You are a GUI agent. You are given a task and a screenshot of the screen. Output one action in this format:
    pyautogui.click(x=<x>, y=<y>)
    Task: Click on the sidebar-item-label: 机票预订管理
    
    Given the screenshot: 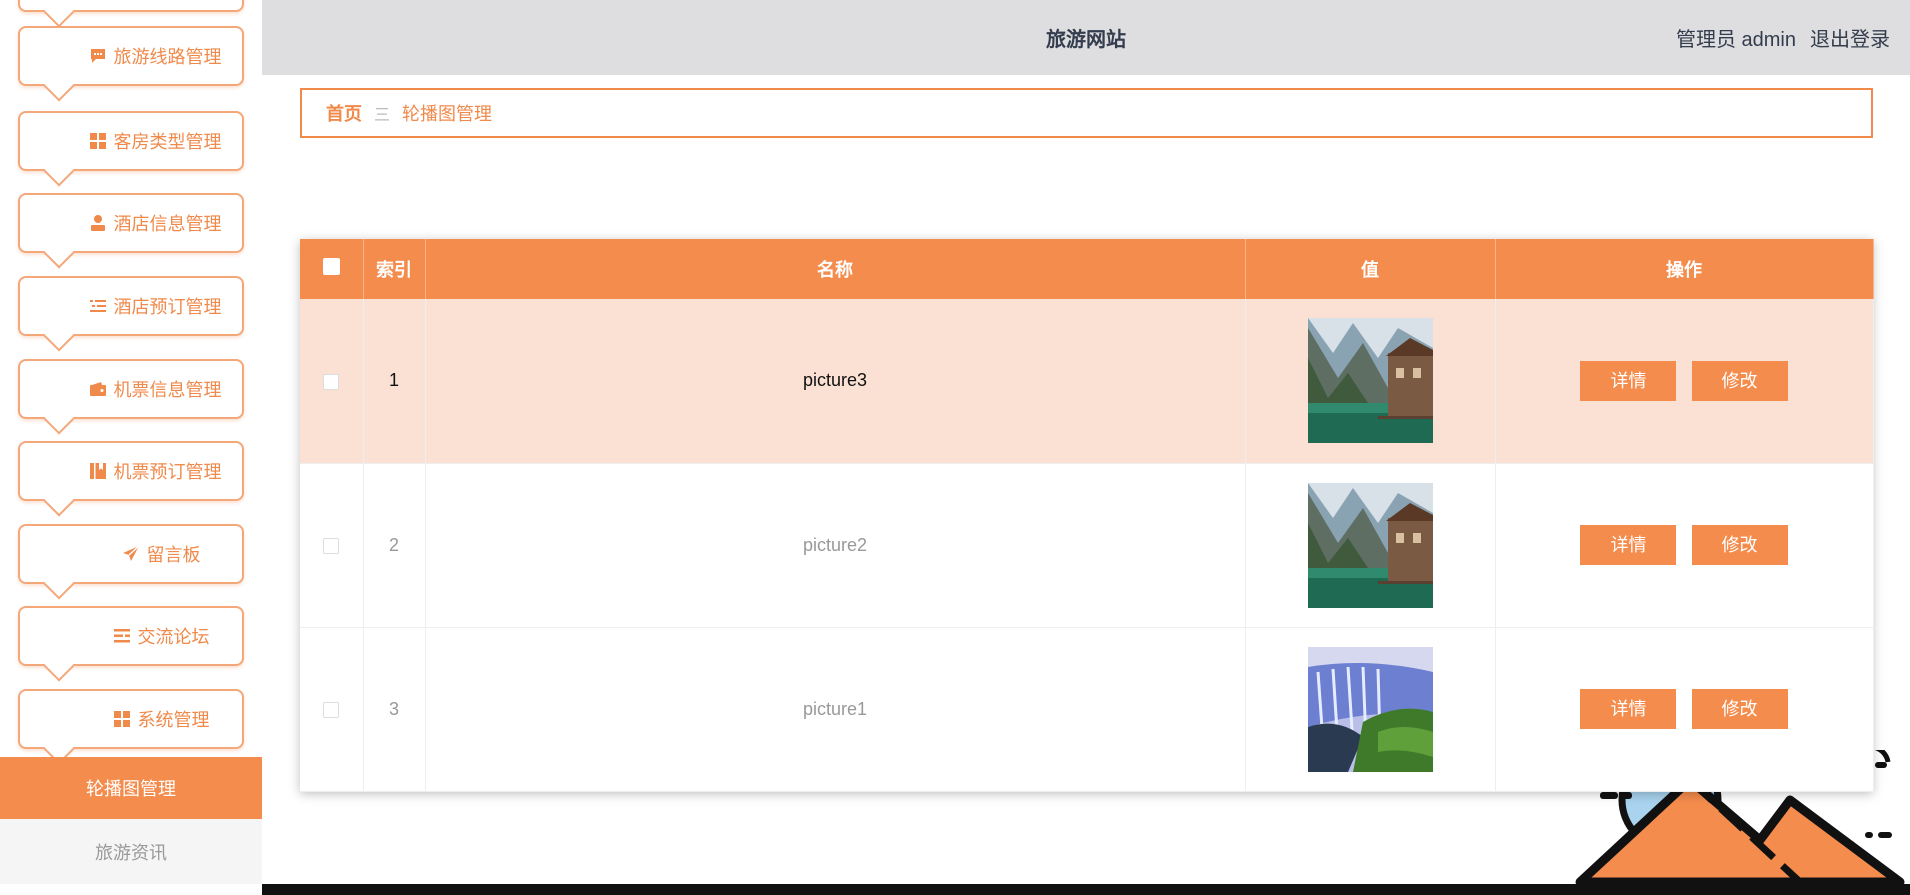 What is the action you would take?
    pyautogui.click(x=167, y=472)
    